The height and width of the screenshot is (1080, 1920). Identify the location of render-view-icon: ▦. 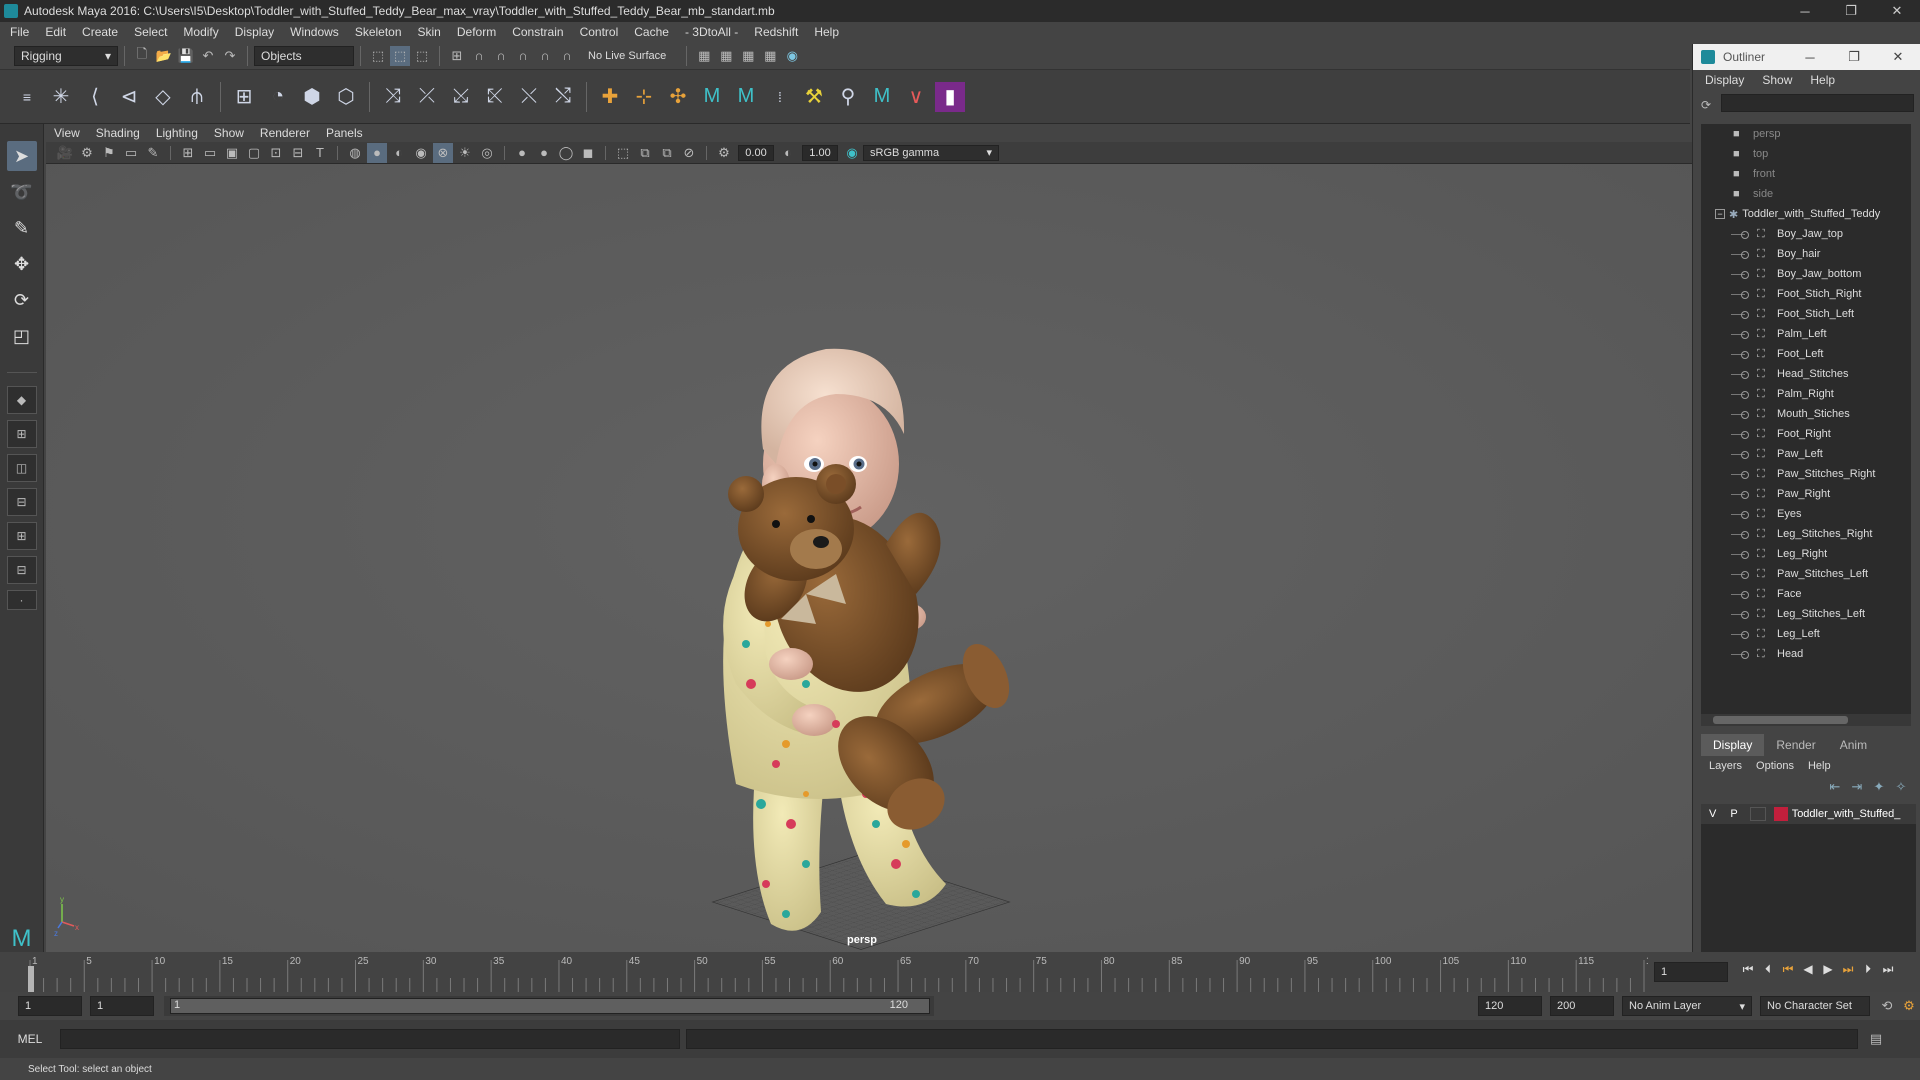
(770, 56).